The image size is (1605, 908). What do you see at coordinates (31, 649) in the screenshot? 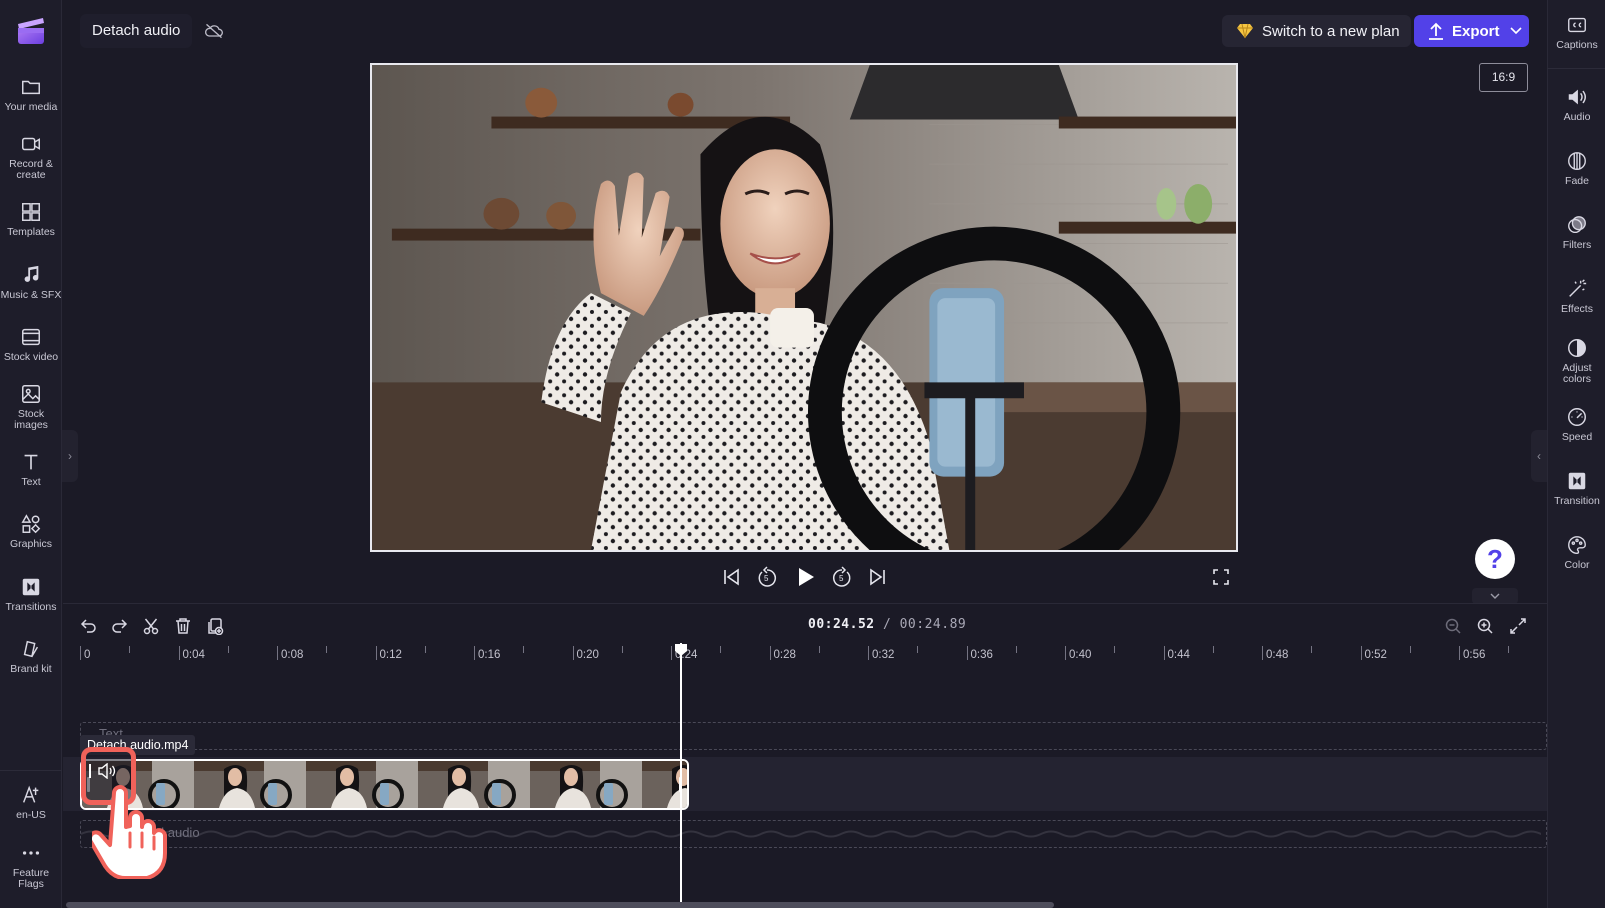
I see `brand-kit-icon` at bounding box center [31, 649].